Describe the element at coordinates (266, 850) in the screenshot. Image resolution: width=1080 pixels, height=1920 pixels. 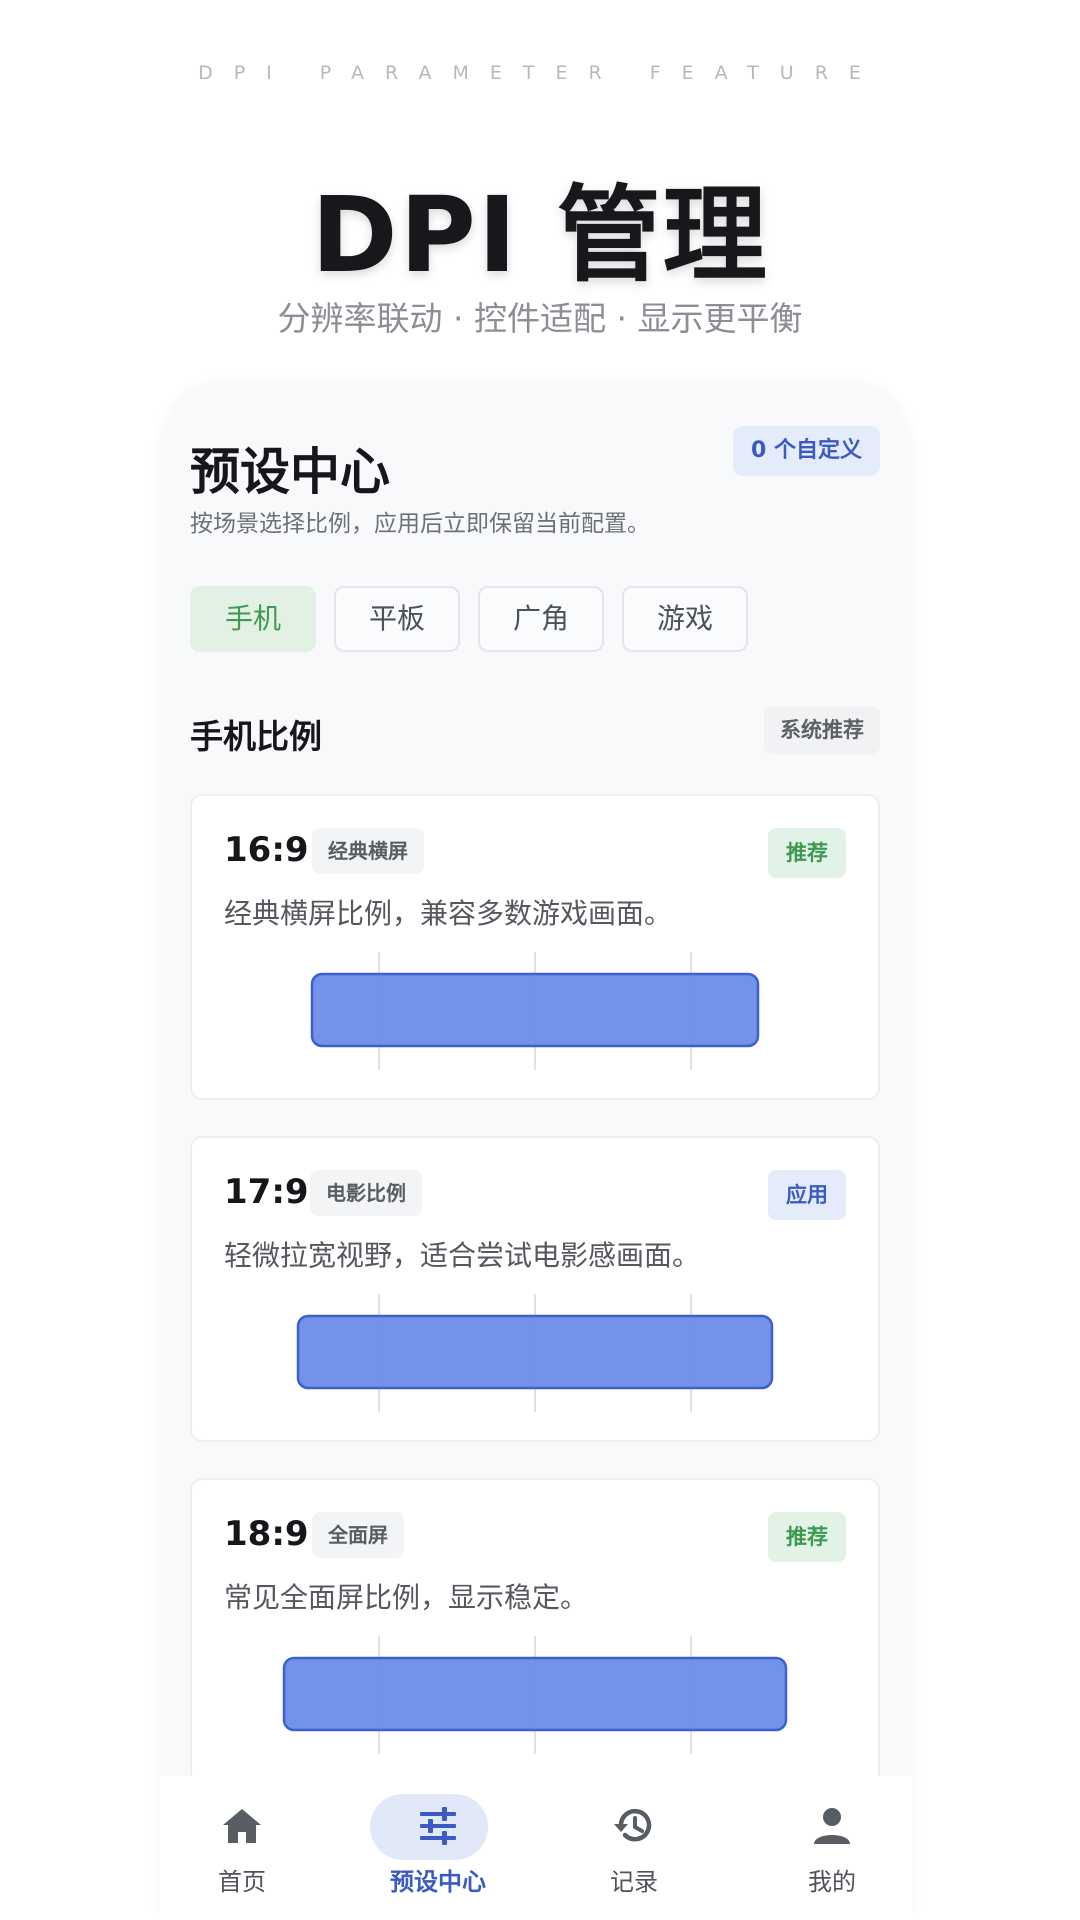
I see `ratio-value: 16:9` at that location.